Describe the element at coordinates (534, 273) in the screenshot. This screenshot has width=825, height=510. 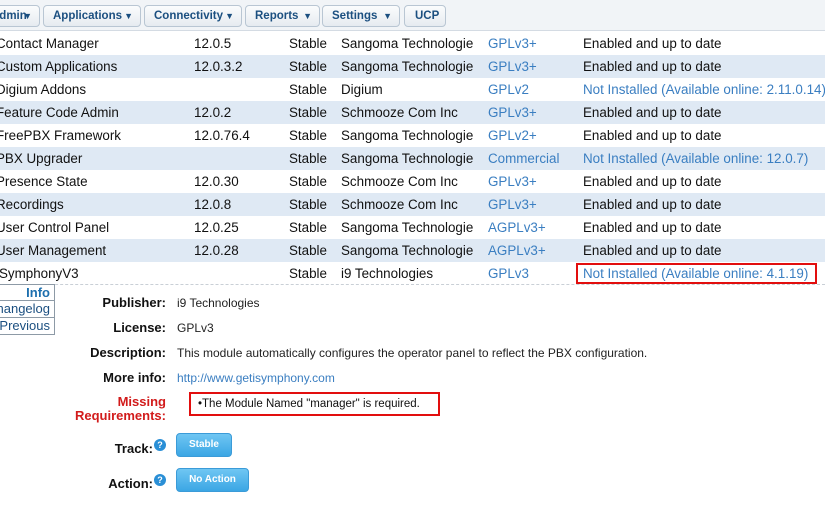
I see `module-license: GPLv3` at that location.